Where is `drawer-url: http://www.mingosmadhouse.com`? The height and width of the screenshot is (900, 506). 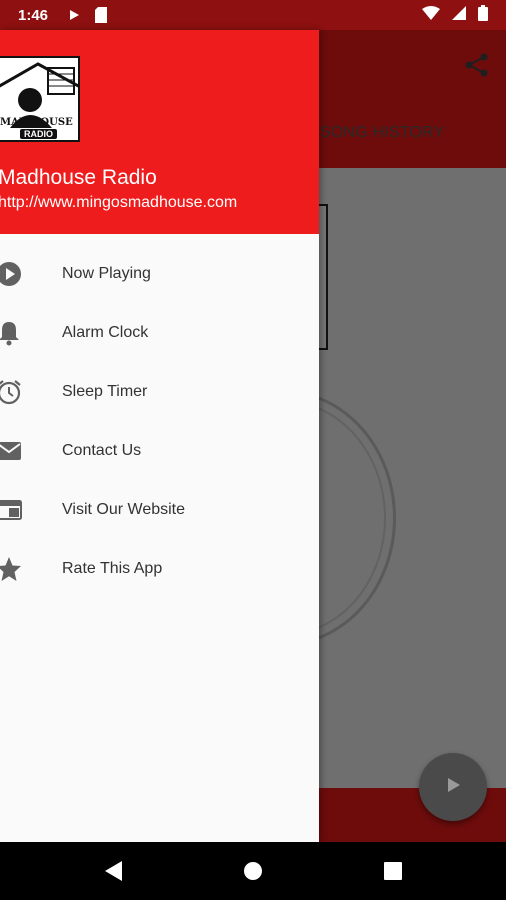
drawer-url: http://www.mingosmadhouse.com is located at coordinates (118, 203).